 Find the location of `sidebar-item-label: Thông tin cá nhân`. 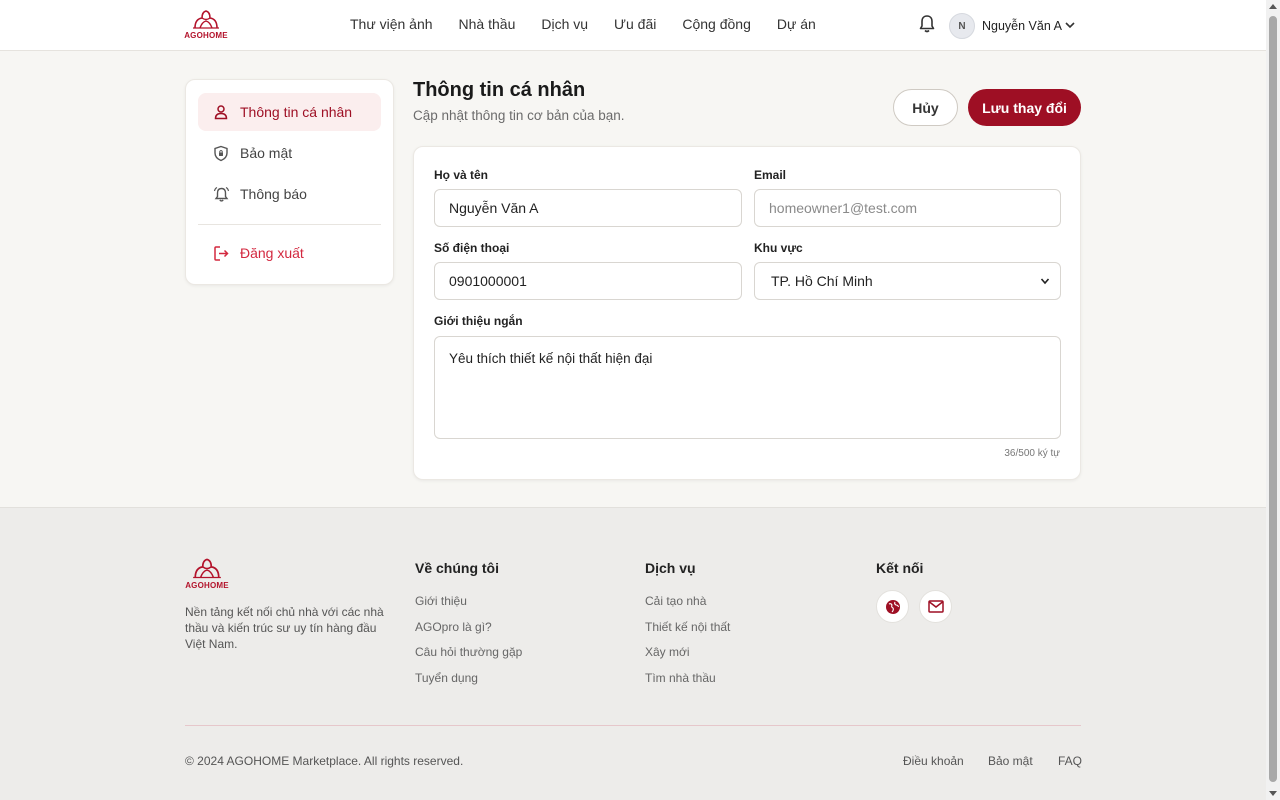

sidebar-item-label: Thông tin cá nhân is located at coordinates (296, 112).